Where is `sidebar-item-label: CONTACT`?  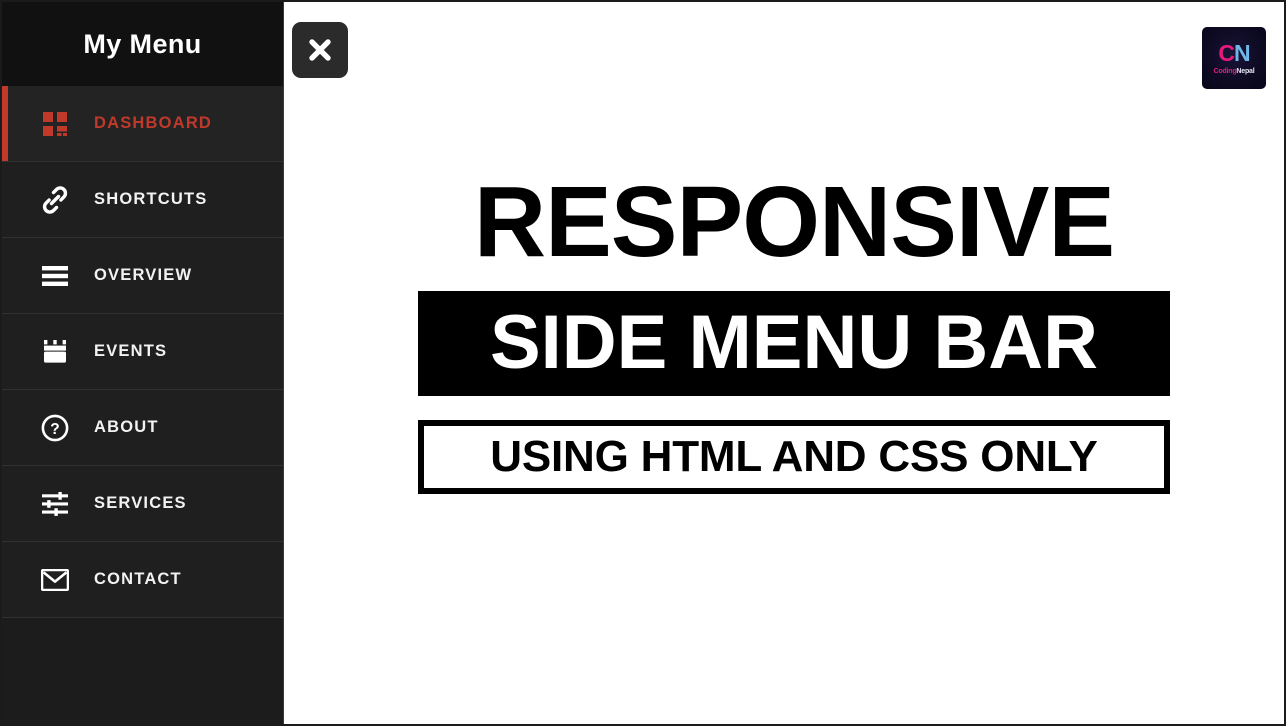
sidebar-item-label: CONTACT is located at coordinates (138, 579).